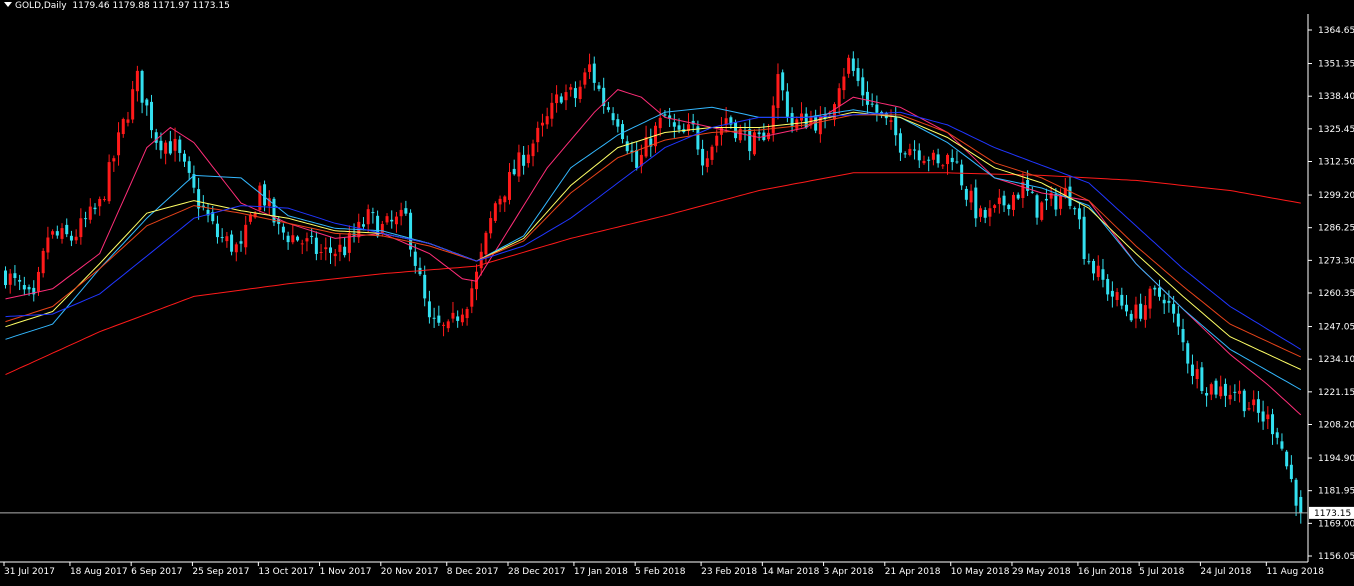 Image resolution: width=1354 pixels, height=586 pixels. Describe the element at coordinates (601, 572) in the screenshot. I see `date-tick-label: 17 Jan 2018` at that location.